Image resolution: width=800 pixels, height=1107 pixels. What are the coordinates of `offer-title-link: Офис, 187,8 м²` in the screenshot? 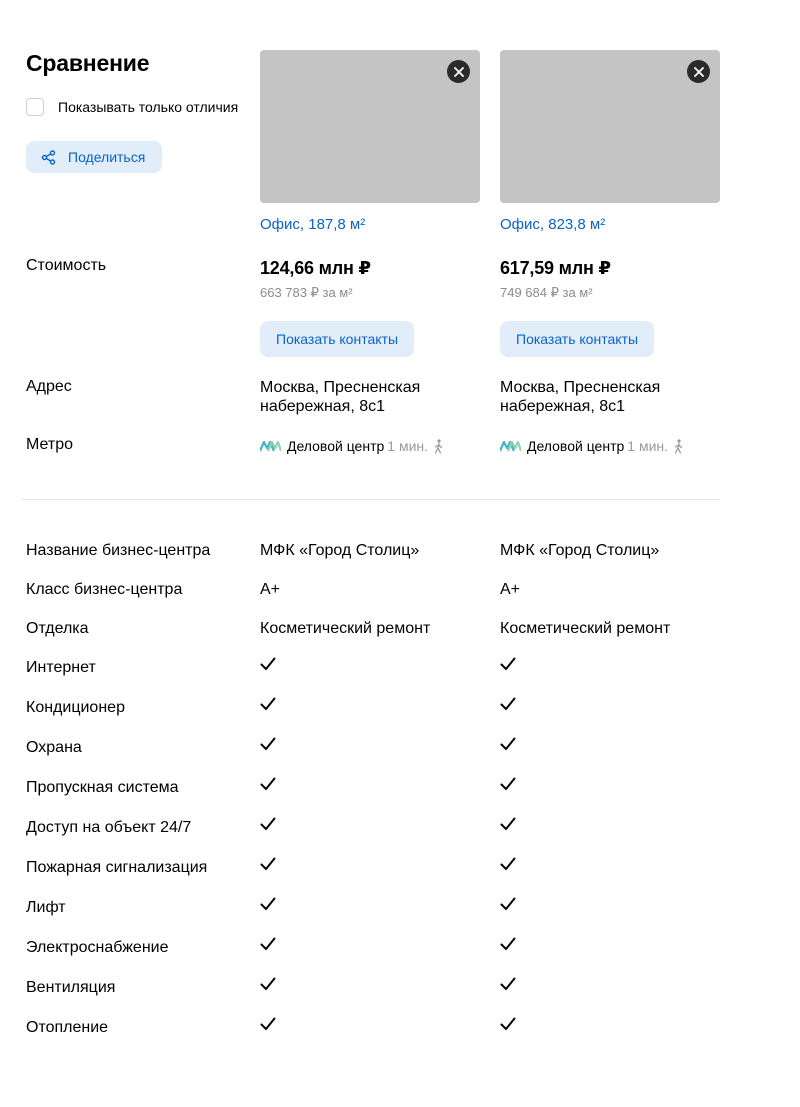 It's located at (370, 225).